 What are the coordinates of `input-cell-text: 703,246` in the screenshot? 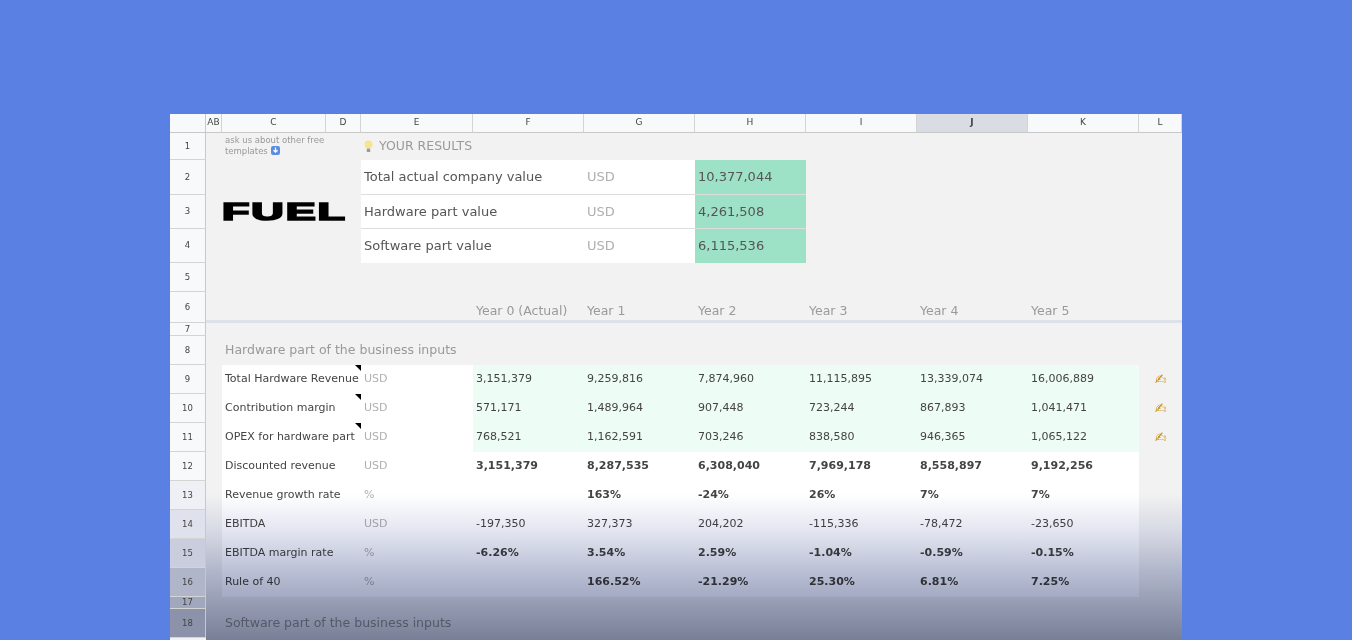 It's located at (721, 437).